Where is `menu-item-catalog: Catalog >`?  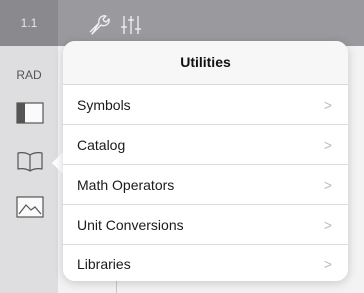 menu-item-catalog: Catalog > is located at coordinates (205, 145).